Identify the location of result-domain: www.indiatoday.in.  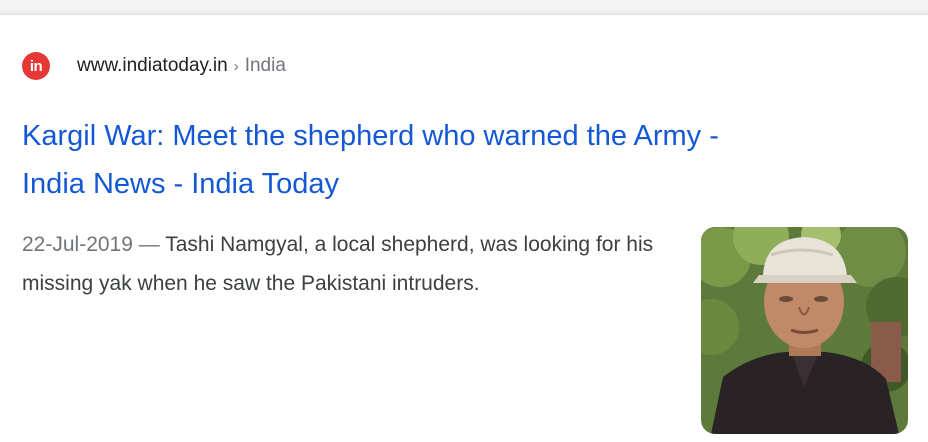
(152, 65).